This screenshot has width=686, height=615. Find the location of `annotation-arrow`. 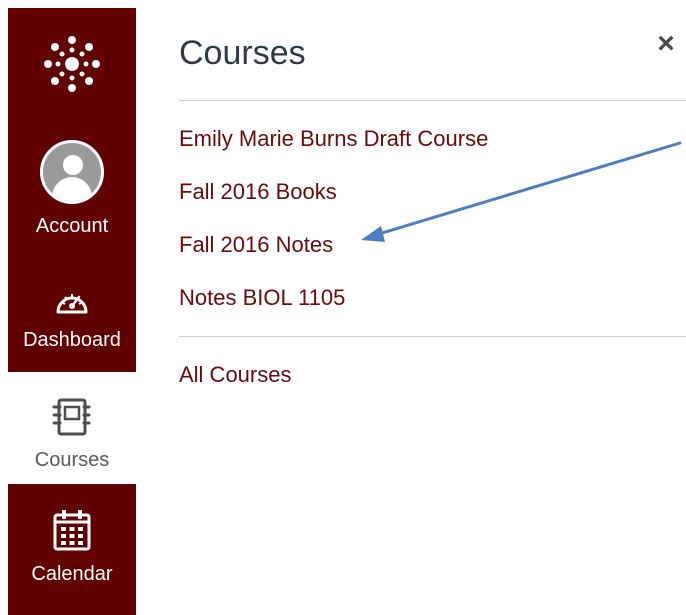

annotation-arrow is located at coordinates (521, 191).